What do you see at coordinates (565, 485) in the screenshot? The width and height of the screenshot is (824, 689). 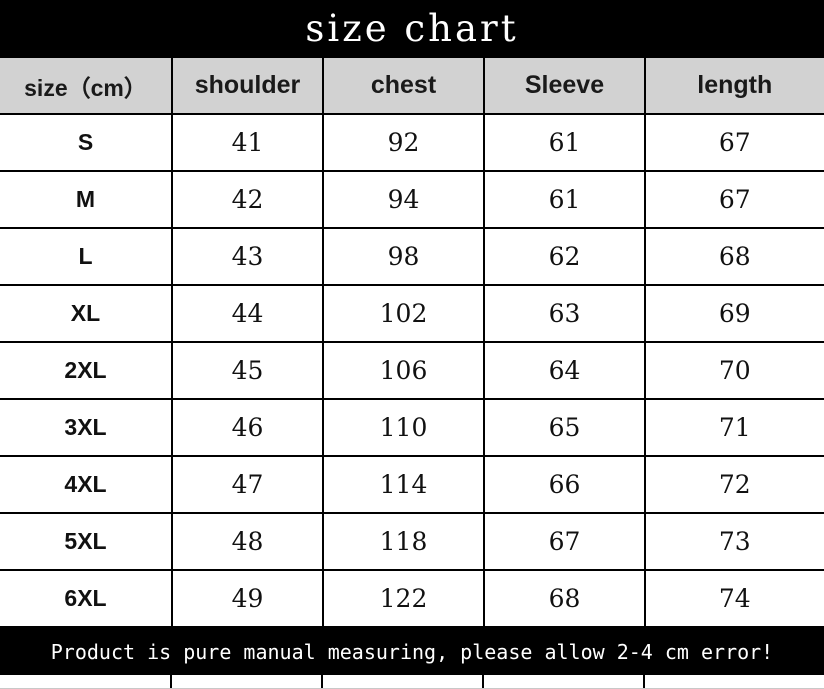 I see `cell-sleeve: 66` at bounding box center [565, 485].